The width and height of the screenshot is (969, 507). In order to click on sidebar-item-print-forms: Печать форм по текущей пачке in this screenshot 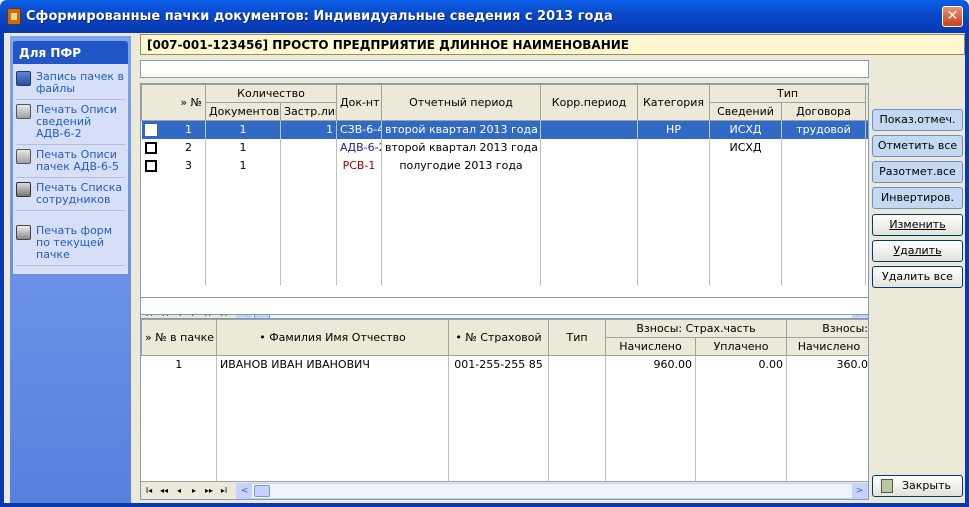, I will do `click(70, 243)`.